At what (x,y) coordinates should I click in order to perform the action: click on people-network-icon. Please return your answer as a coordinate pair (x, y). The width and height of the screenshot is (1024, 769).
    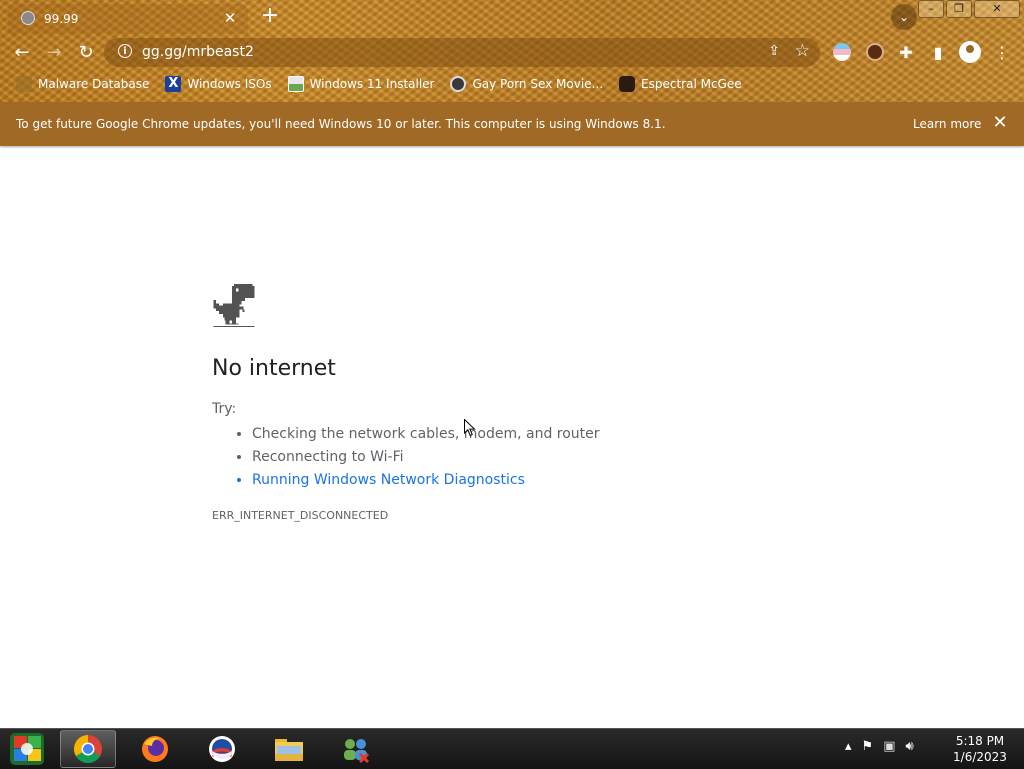
    Looking at the image, I should click on (357, 751).